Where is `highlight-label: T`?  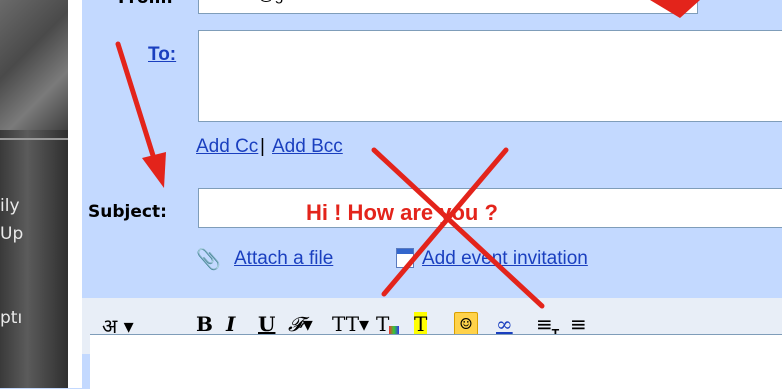
highlight-label: T is located at coordinates (421, 324).